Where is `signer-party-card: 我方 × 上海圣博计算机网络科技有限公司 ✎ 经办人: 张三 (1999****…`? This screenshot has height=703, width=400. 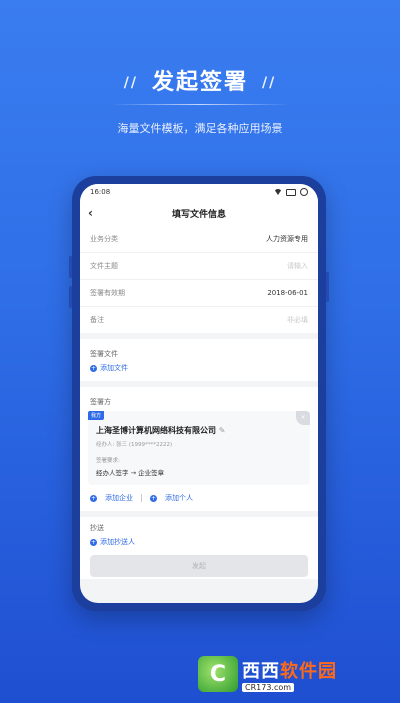
signer-party-card: 我方 × 上海圣博计算机网络科技有限公司 ✎ 经办人: 张三 (1999****… is located at coordinates (199, 448).